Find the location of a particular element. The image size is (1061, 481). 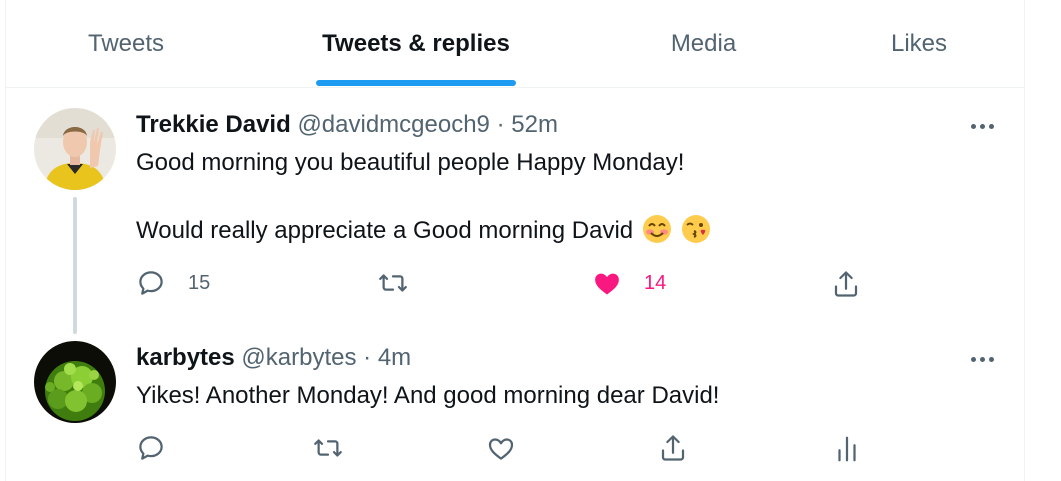

tab-label: Media is located at coordinates (703, 43).